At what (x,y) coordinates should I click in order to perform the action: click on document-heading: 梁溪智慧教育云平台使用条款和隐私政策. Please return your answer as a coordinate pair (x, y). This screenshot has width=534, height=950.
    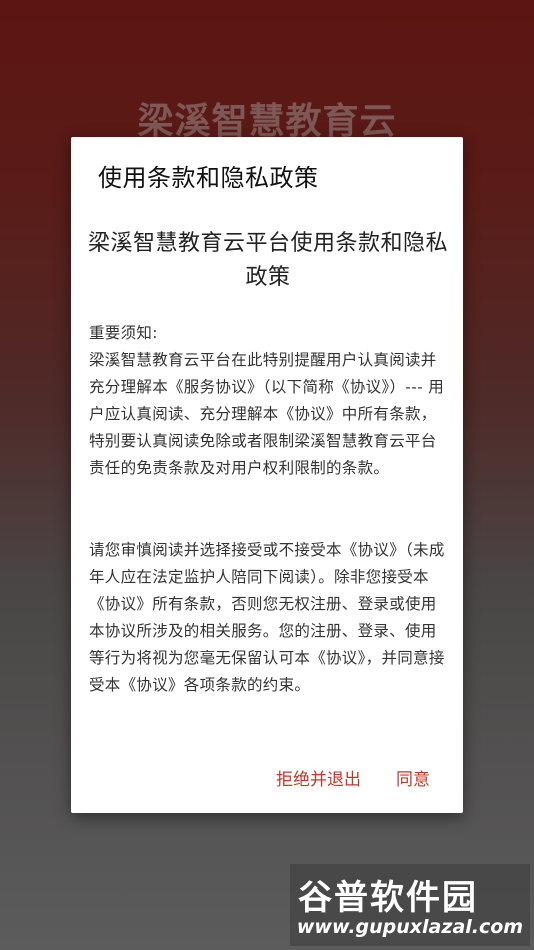
    Looking at the image, I should click on (267, 260).